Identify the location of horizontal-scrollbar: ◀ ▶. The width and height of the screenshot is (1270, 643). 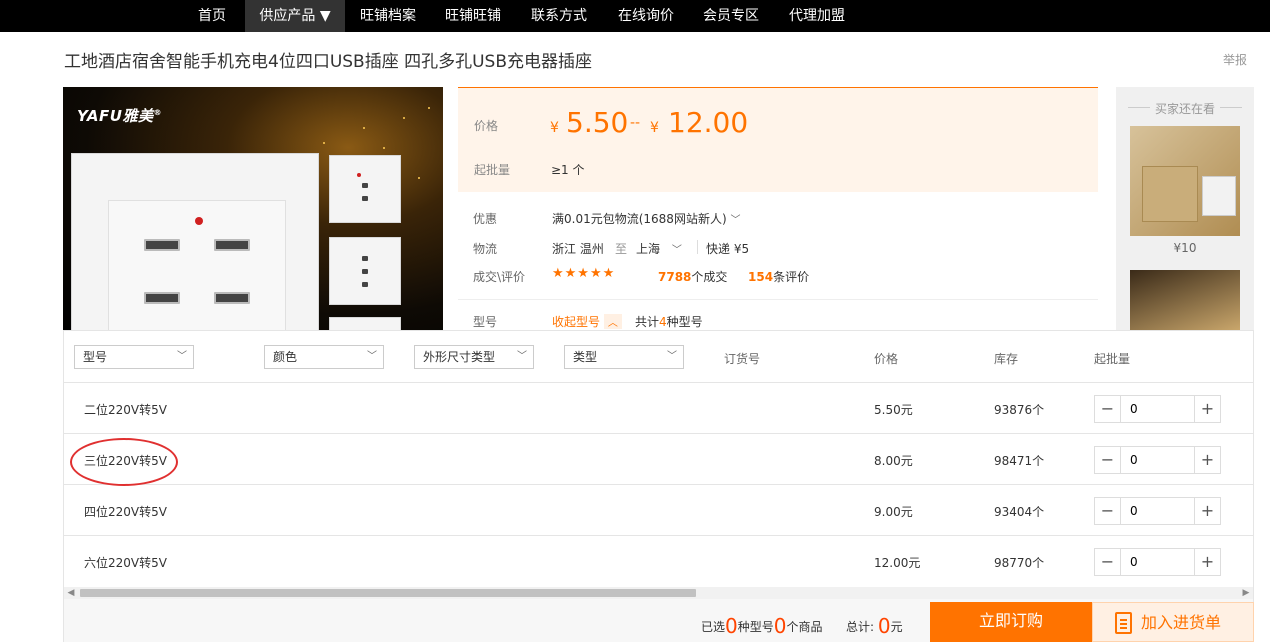
(658, 593).